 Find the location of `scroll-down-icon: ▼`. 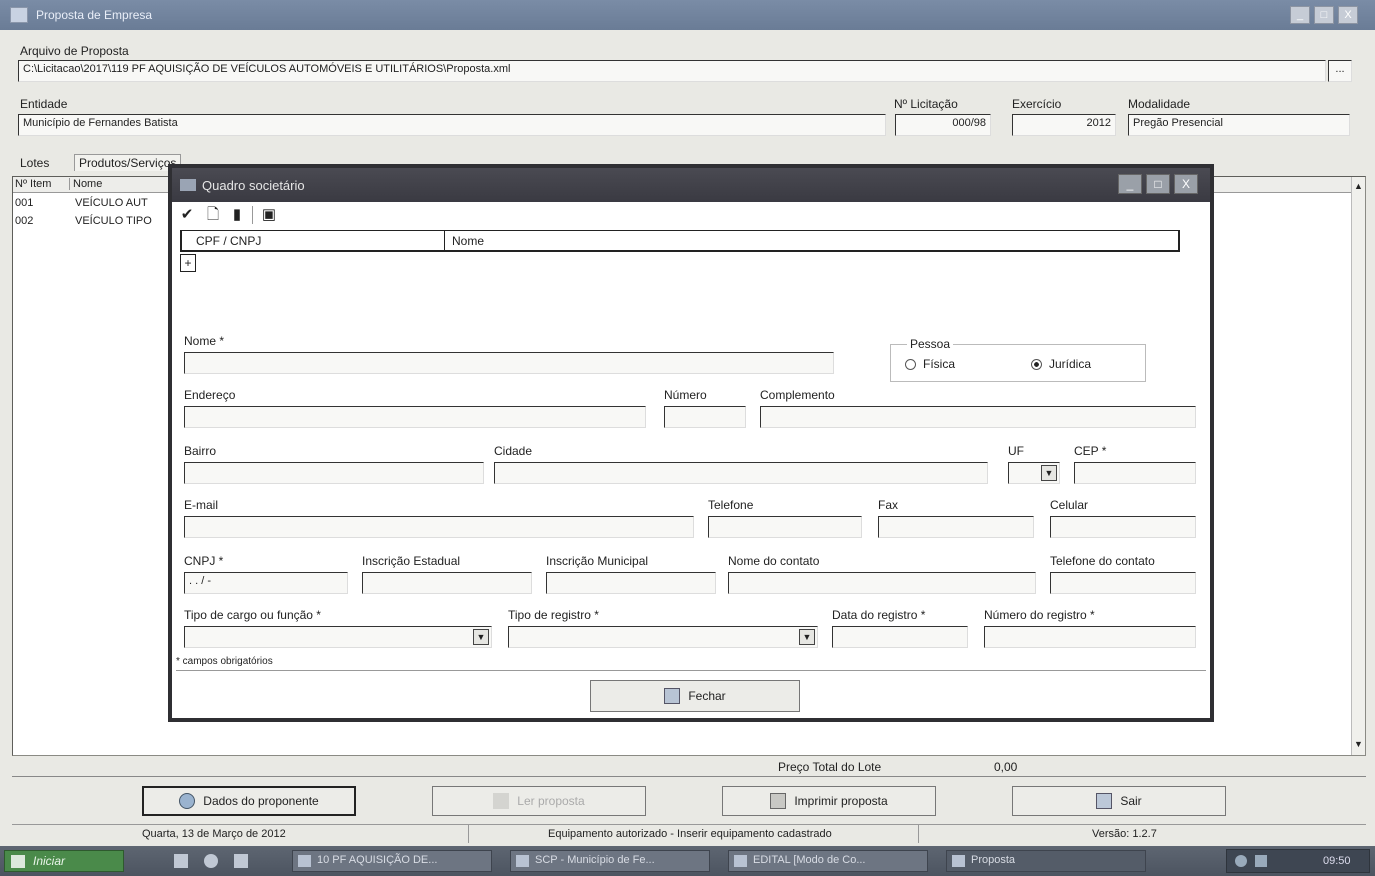

scroll-down-icon: ▼ is located at coordinates (1358, 744).